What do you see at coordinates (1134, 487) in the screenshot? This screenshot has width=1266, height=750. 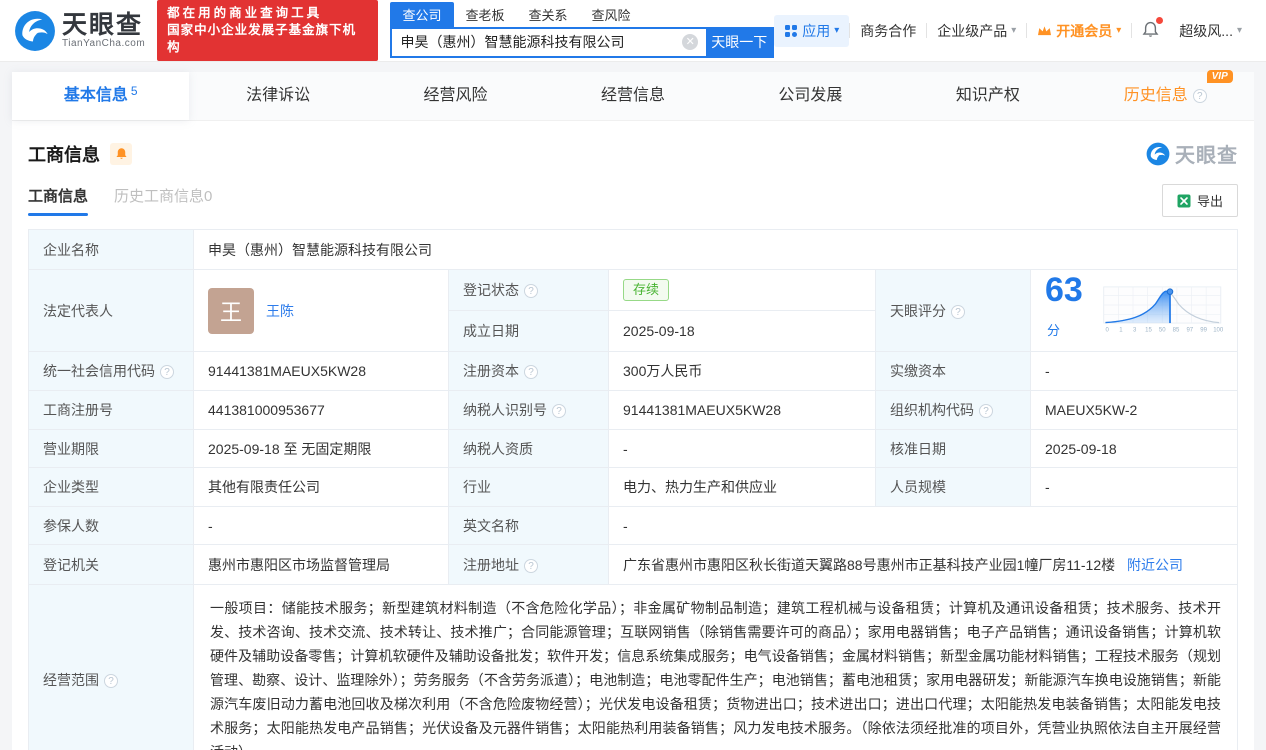 I see `staff-size-value: -` at bounding box center [1134, 487].